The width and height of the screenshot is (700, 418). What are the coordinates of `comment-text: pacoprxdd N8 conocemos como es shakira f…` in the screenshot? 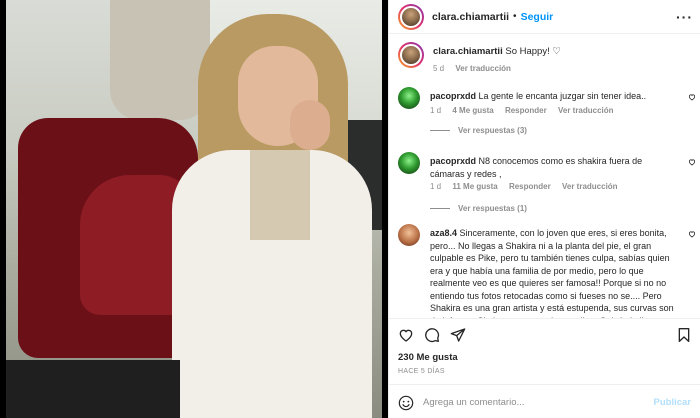 It's located at (554, 167).